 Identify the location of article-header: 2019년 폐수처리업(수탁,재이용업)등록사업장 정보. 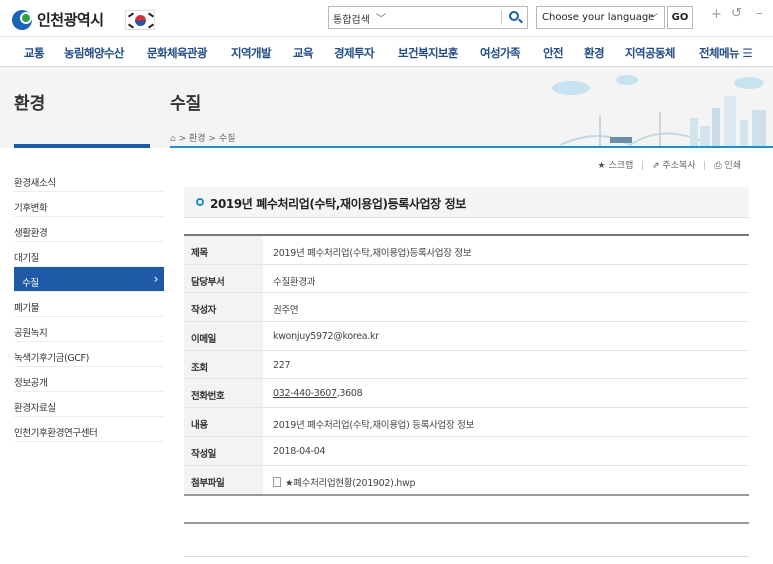
(466, 202).